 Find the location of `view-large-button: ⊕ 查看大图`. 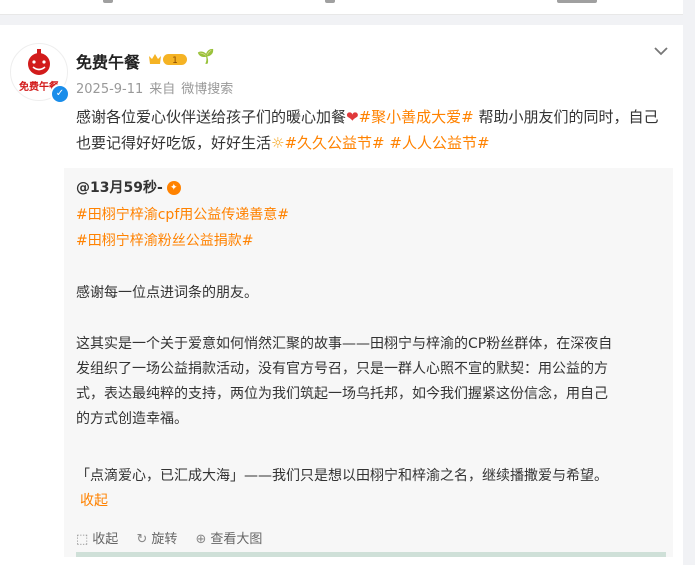

view-large-button: ⊕ 查看大图 is located at coordinates (229, 539).